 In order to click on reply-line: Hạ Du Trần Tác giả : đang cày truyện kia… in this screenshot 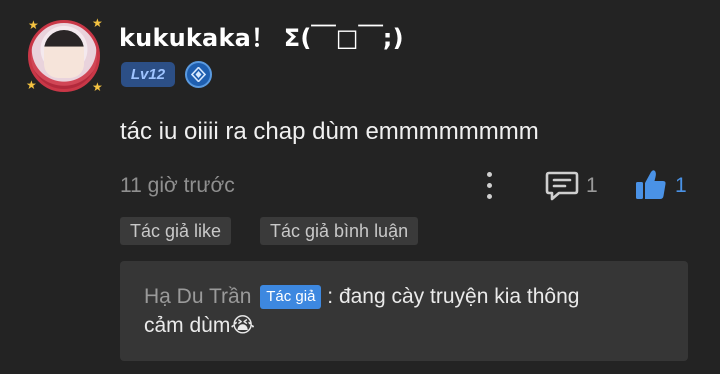, I will do `click(361, 297)`.